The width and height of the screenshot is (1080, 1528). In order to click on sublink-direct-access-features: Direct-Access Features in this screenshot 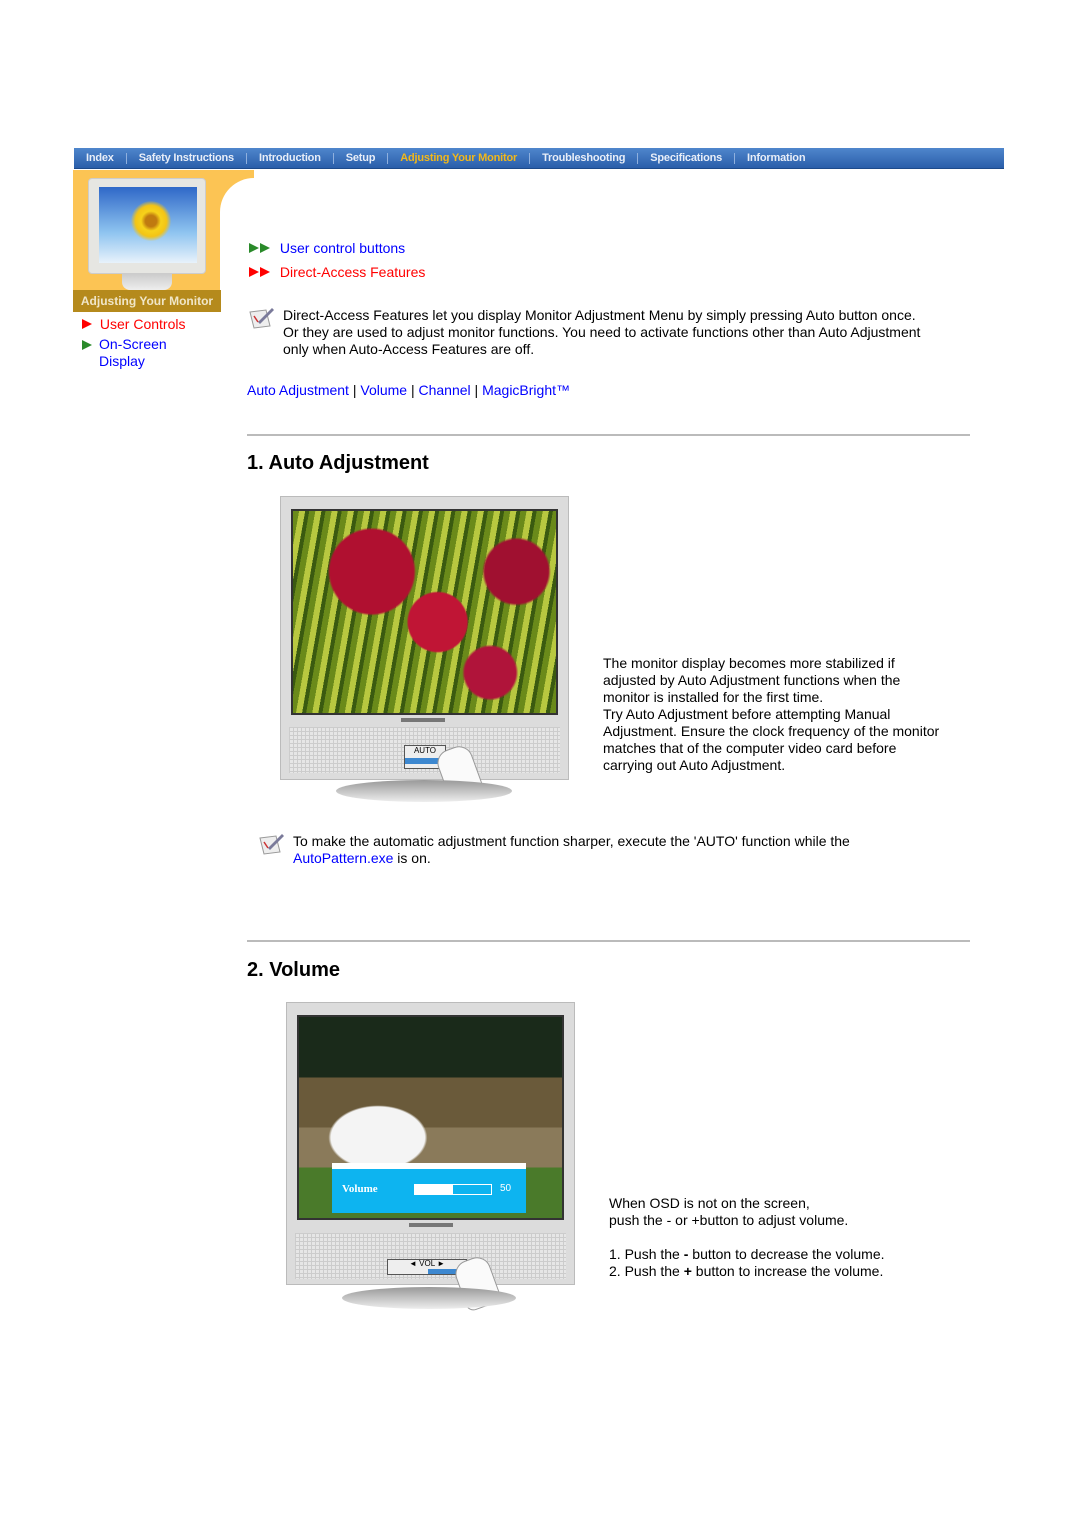, I will do `click(337, 272)`.